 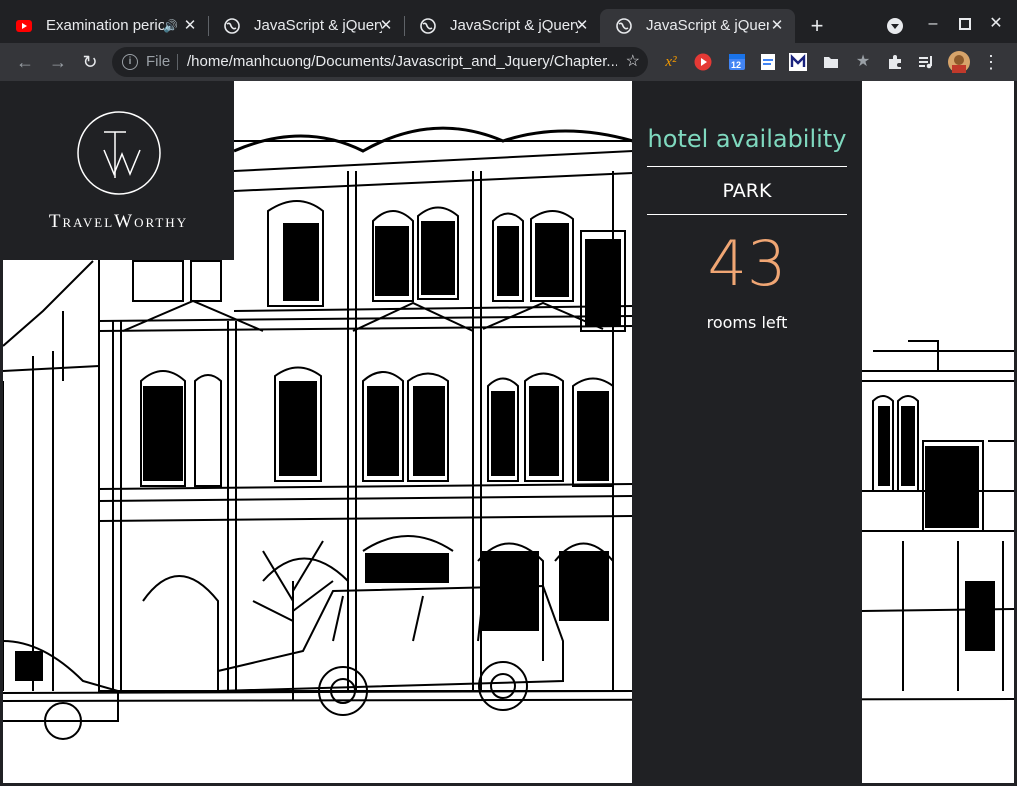 What do you see at coordinates (817, 26) in the screenshot?
I see `new-tab-button: +` at bounding box center [817, 26].